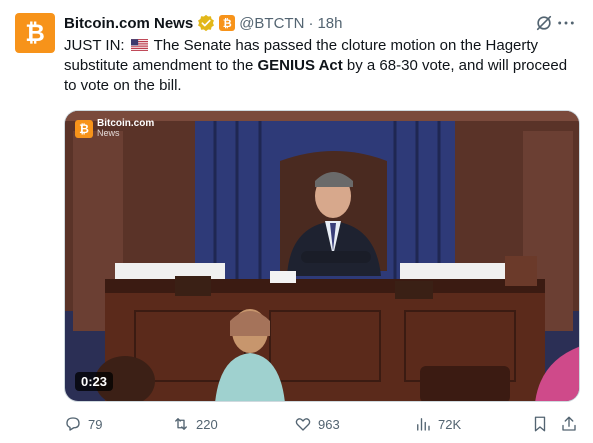  What do you see at coordinates (73, 424) in the screenshot?
I see `reply-icon` at bounding box center [73, 424].